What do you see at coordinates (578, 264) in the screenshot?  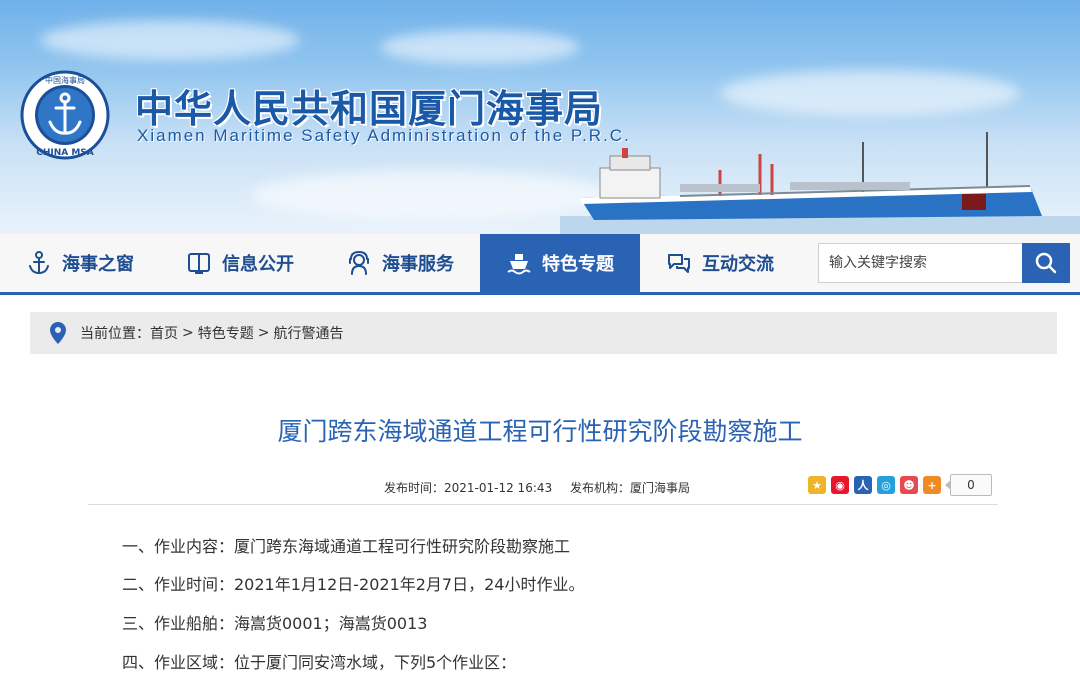 I see `nav-item-label: 特色专题` at bounding box center [578, 264].